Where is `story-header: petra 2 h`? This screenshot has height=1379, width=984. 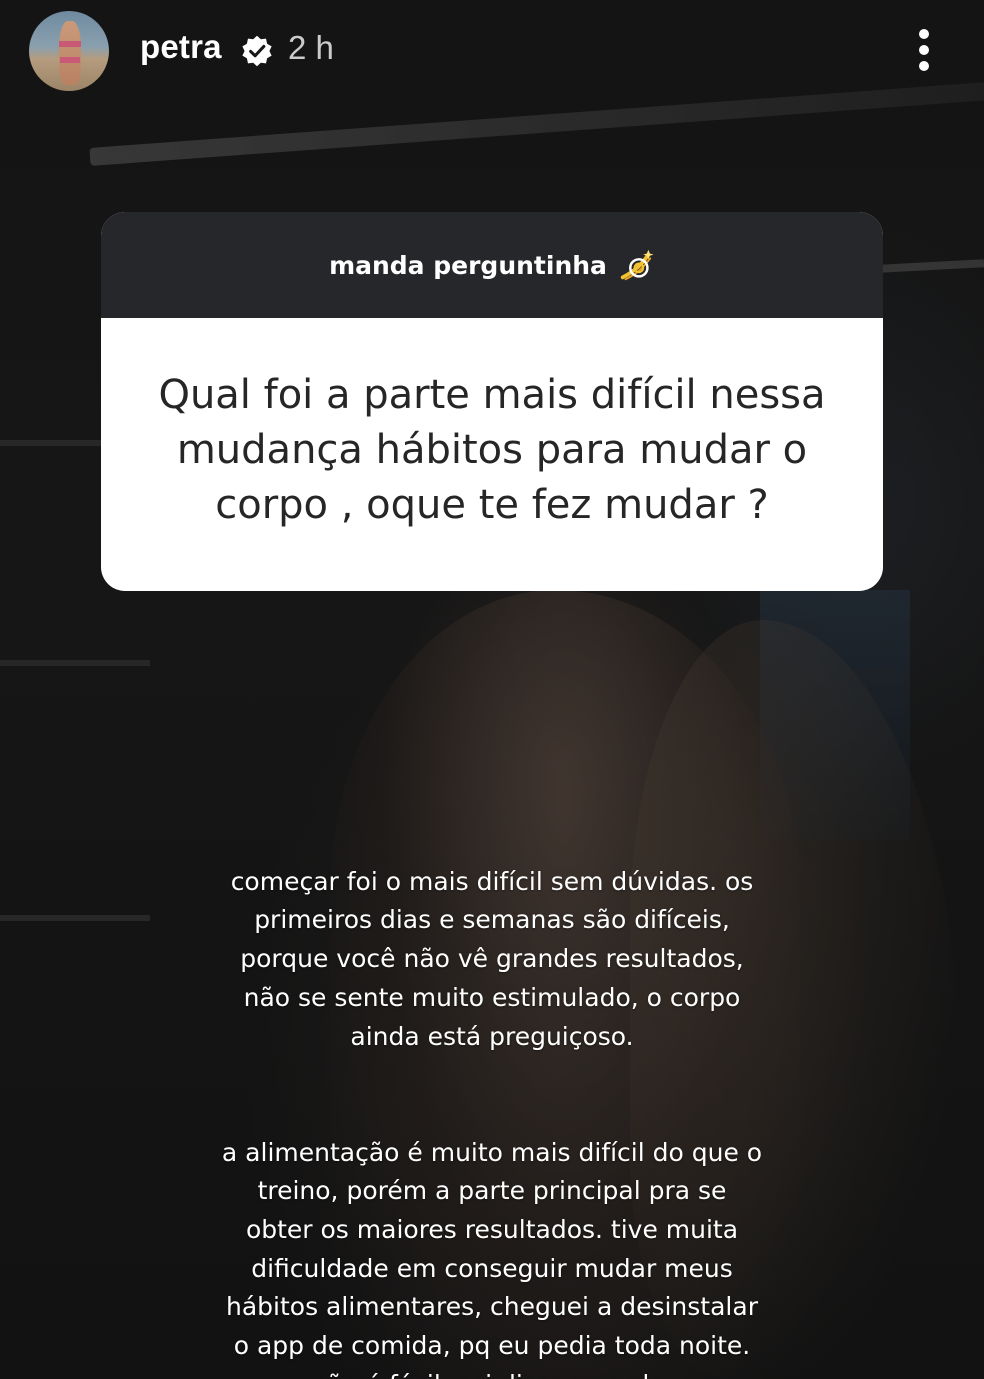
story-header: petra 2 h is located at coordinates (492, 50).